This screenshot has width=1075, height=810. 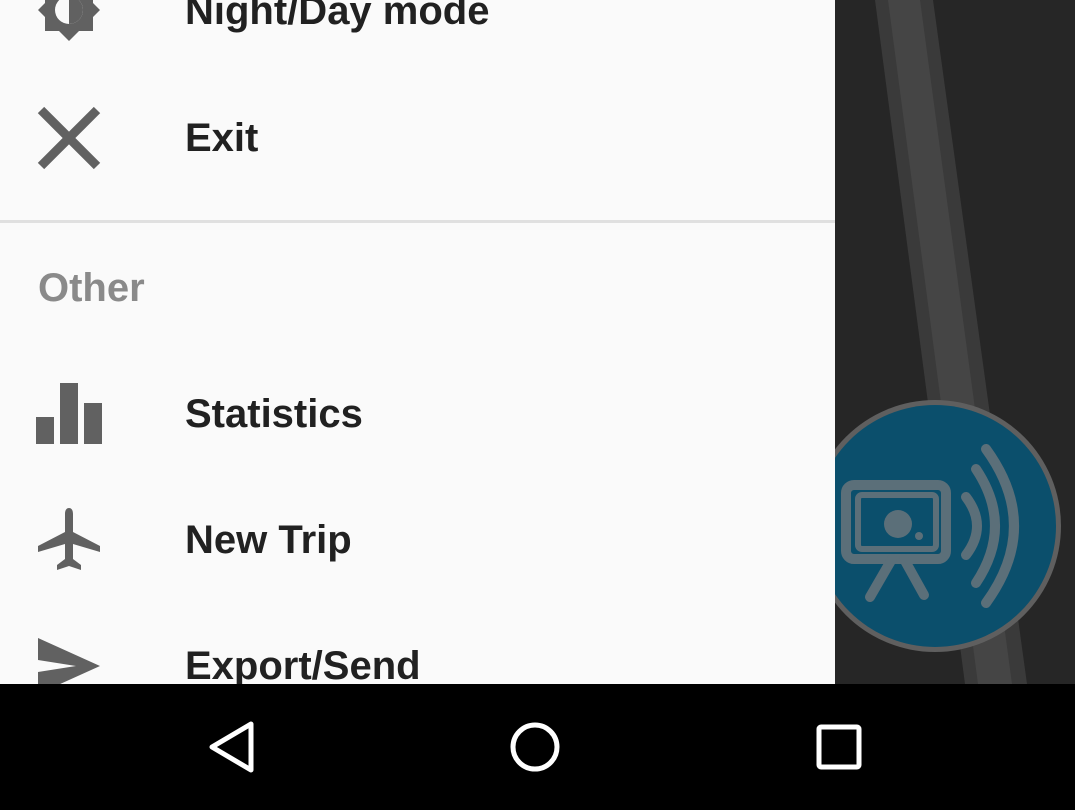 What do you see at coordinates (69, 414) in the screenshot?
I see `bar-chart-icon` at bounding box center [69, 414].